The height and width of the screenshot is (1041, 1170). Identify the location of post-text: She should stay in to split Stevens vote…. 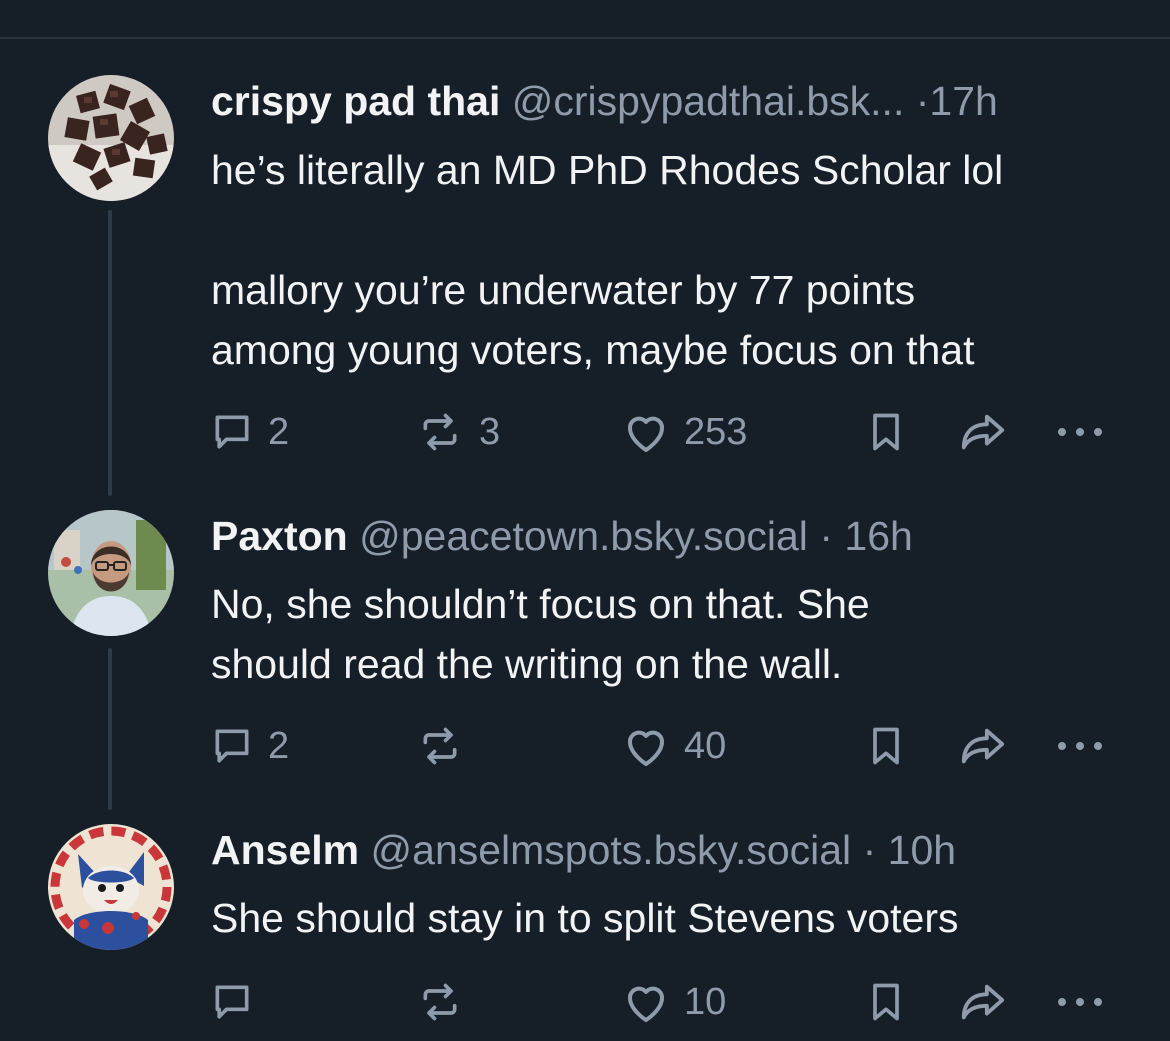
(585, 918).